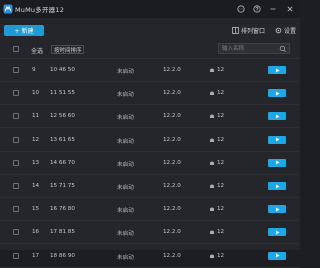 This screenshot has height=268, width=320. What do you see at coordinates (290, 9) in the screenshot?
I see `close-icon` at bounding box center [290, 9].